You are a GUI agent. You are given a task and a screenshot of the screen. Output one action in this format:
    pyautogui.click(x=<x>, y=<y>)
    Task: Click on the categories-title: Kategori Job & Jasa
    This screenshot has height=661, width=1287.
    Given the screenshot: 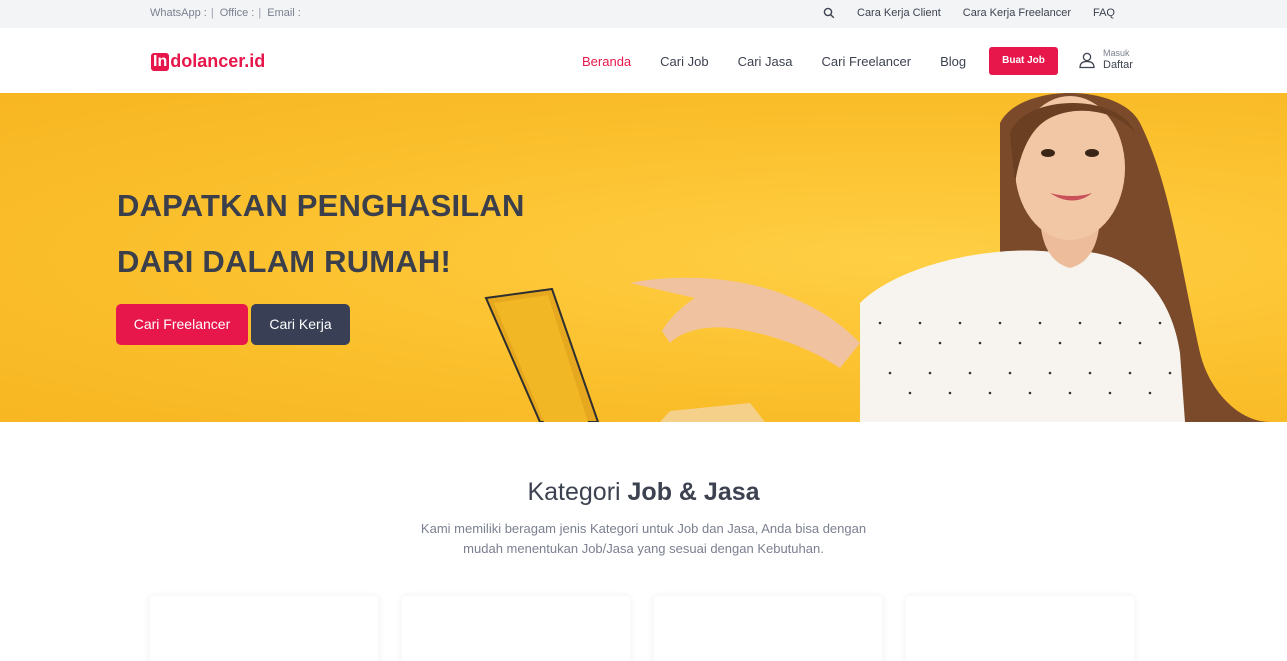 What is the action you would take?
    pyautogui.click(x=643, y=492)
    